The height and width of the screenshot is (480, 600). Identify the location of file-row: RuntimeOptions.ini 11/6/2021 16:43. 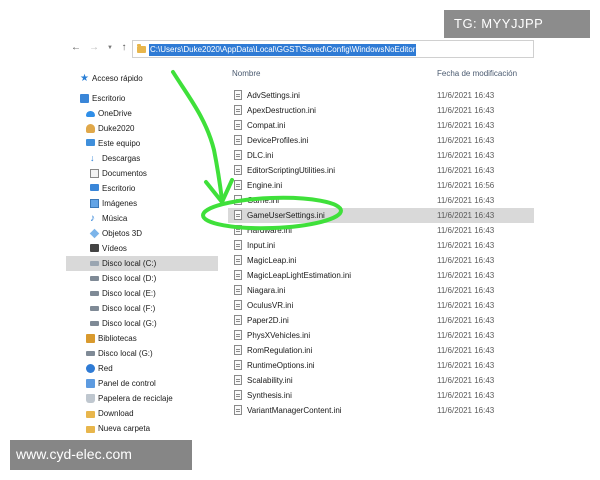
(381, 365).